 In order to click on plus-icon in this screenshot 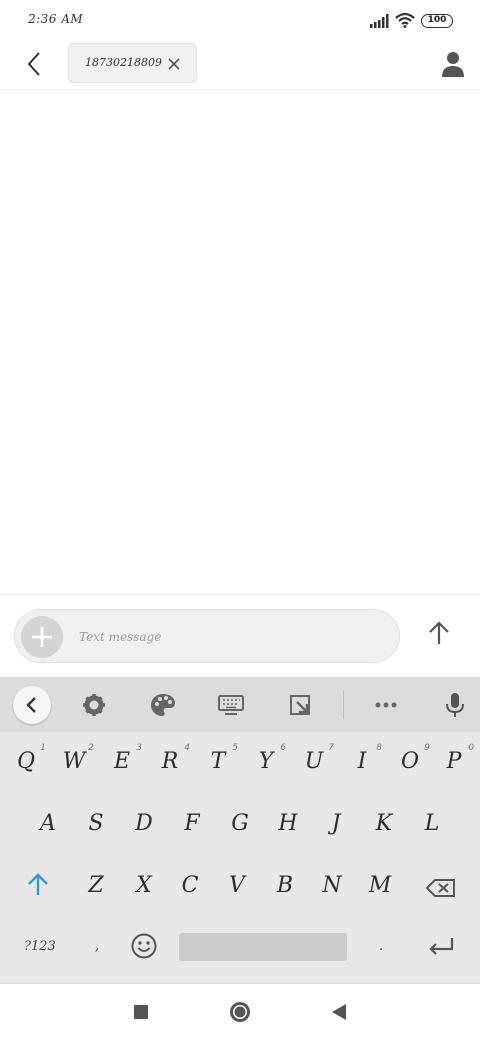, I will do `click(42, 637)`.